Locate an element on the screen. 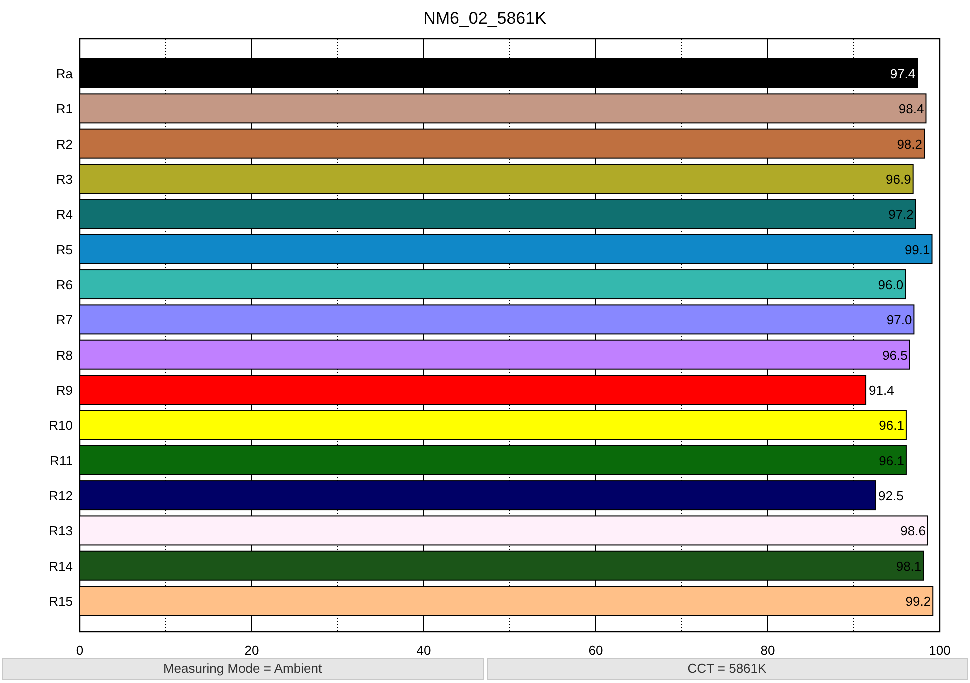 Image resolution: width=970 pixels, height=683 pixels. value-label: 98.2 is located at coordinates (910, 144).